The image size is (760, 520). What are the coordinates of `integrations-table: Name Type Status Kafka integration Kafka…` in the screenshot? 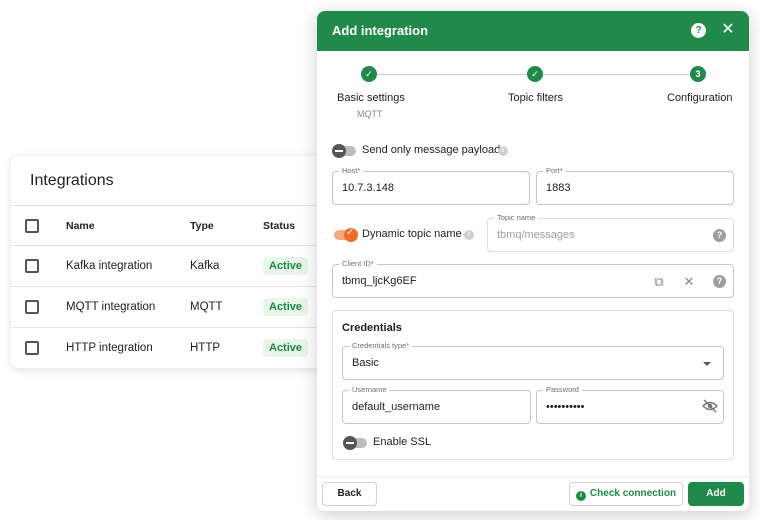 It's located at (181, 286).